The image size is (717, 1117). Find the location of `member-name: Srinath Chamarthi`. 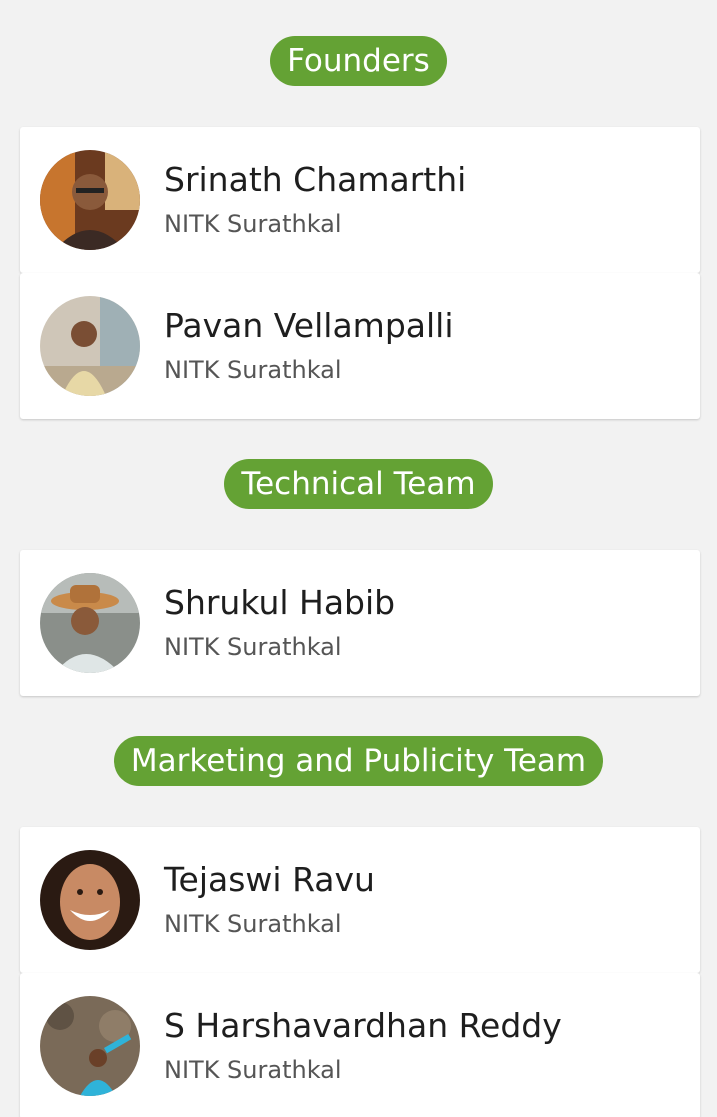

member-name: Srinath Chamarthi is located at coordinates (315, 179).